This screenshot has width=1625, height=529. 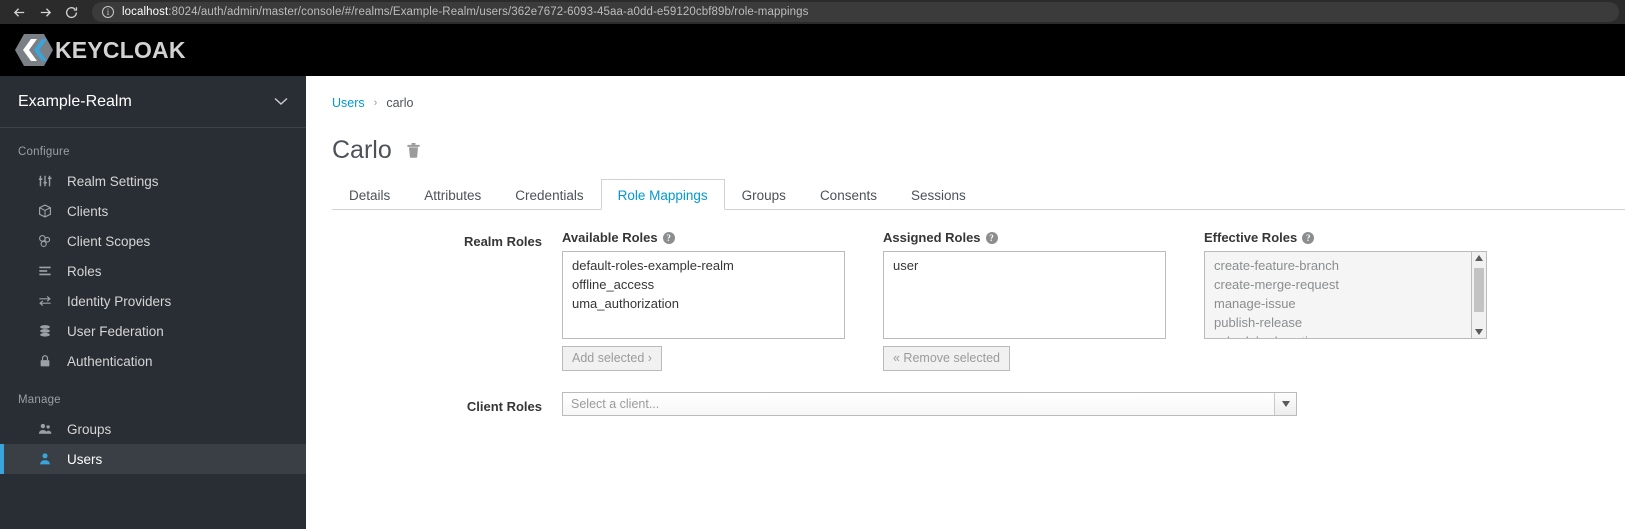 What do you see at coordinates (49, 211) in the screenshot?
I see `cube-icon` at bounding box center [49, 211].